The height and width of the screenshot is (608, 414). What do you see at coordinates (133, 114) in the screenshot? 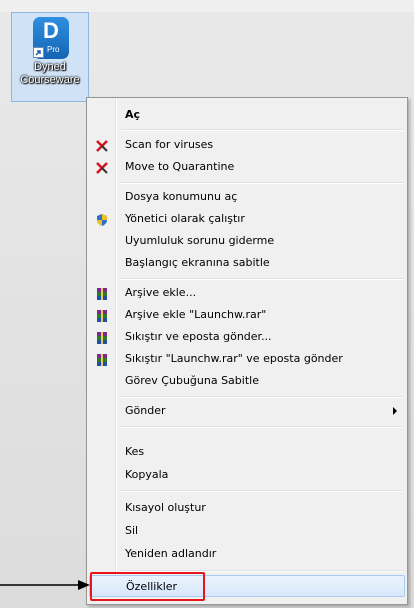
I see `menu-item-label: Aç` at bounding box center [133, 114].